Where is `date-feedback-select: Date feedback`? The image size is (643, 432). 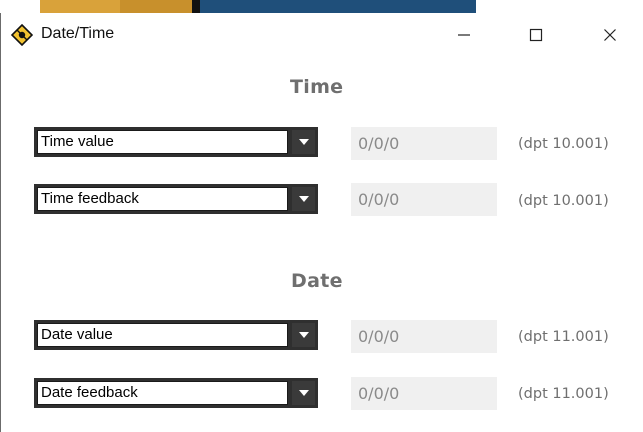
date-feedback-select: Date feedback is located at coordinates (176, 393).